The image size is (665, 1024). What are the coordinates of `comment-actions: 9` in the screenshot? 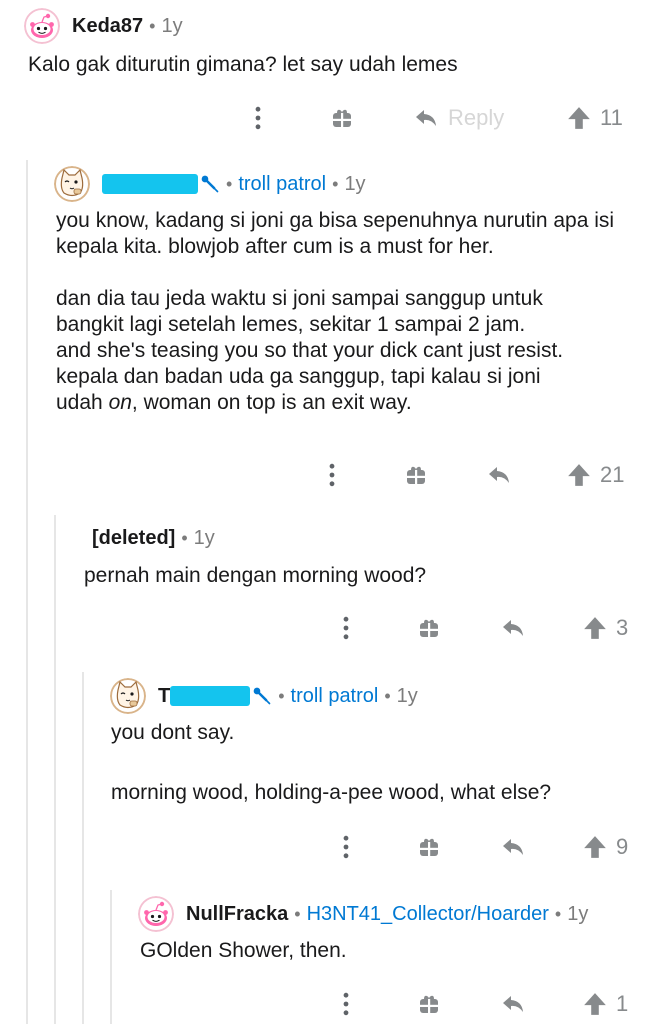 It's located at (332, 847).